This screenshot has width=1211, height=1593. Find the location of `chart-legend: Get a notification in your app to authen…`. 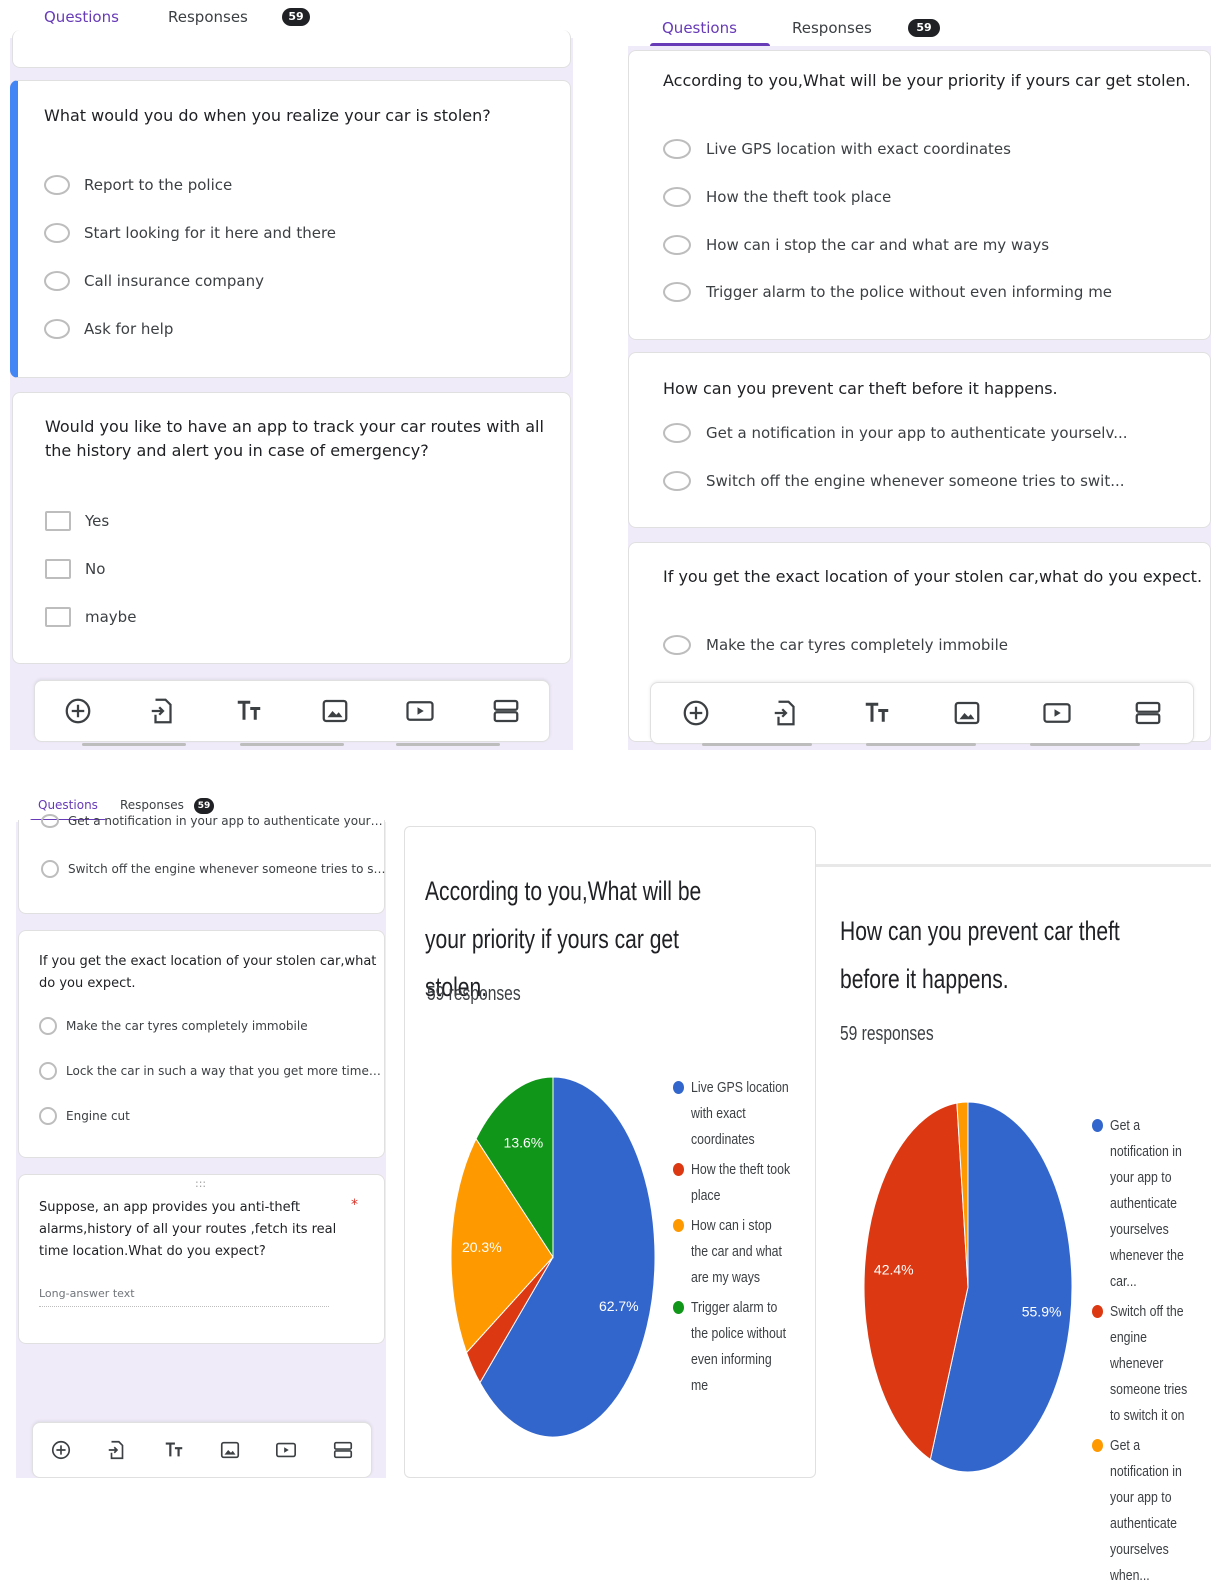

chart-legend: Get a notification in your app to authen… is located at coordinates (1151, 1353).